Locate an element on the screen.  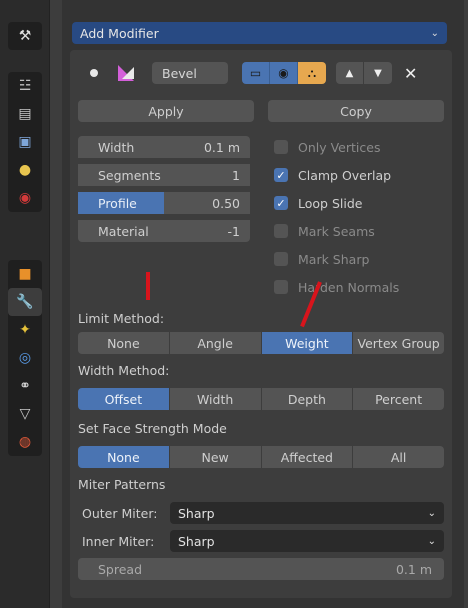
width-method-label: Width Method: is located at coordinates (124, 370).